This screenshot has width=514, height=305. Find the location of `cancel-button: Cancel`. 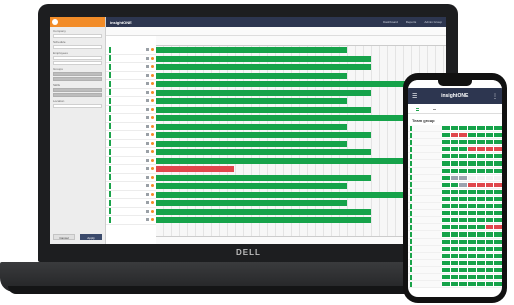

cancel-button: Cancel is located at coordinates (64, 237).